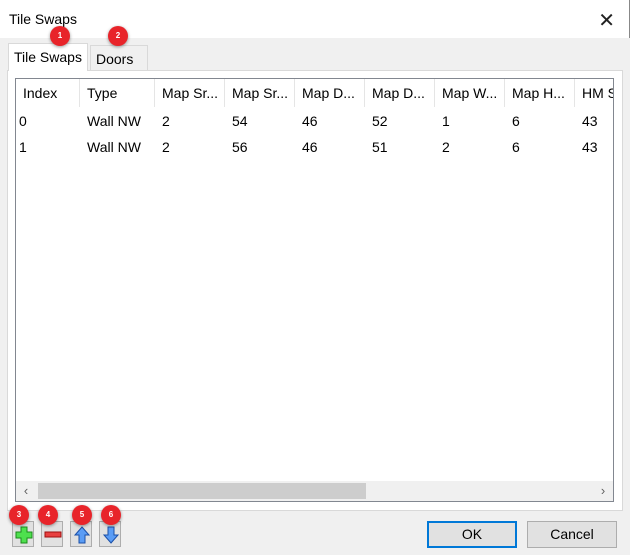 This screenshot has width=630, height=555. What do you see at coordinates (119, 58) in the screenshot?
I see `tab-doors: Doors` at bounding box center [119, 58].